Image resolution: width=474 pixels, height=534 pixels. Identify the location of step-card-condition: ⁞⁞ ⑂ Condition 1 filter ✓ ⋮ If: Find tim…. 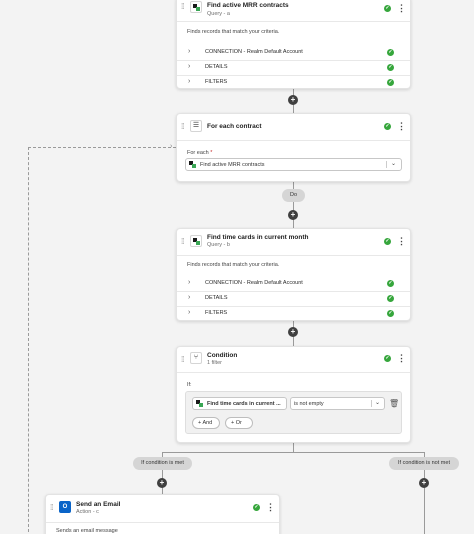
(293, 394).